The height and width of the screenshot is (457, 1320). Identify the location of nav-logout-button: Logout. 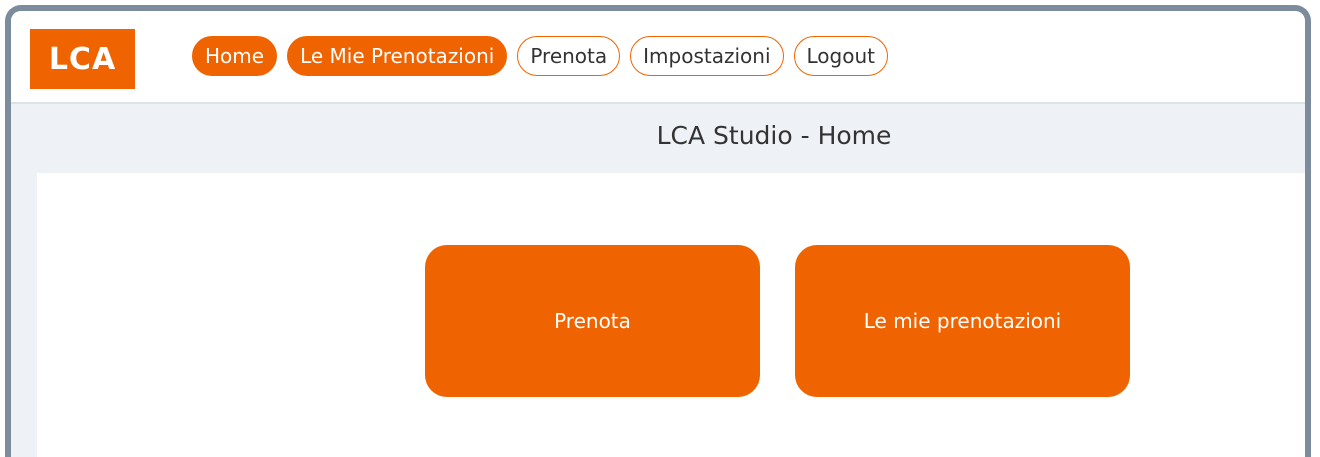
(840, 56).